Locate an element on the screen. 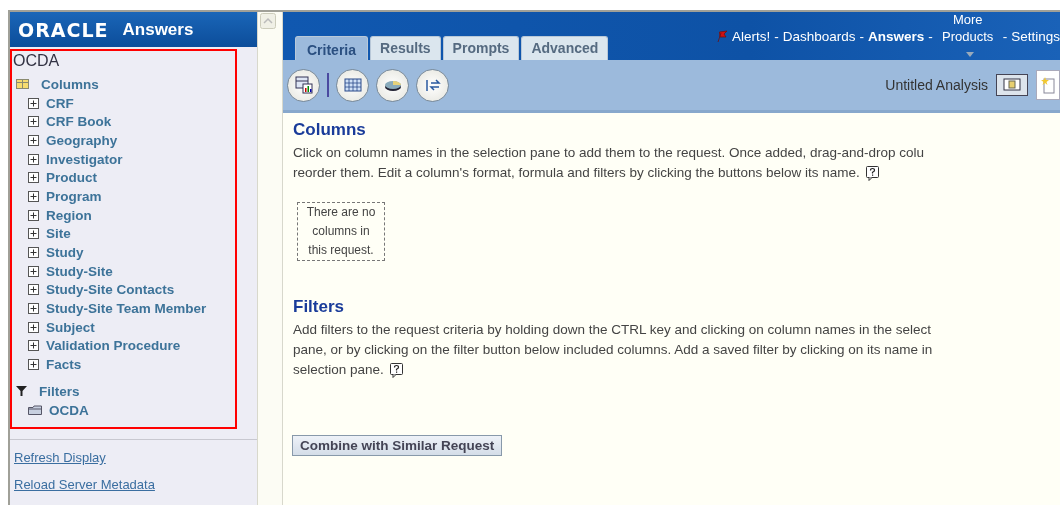  tree-item: Facts is located at coordinates (64, 365).